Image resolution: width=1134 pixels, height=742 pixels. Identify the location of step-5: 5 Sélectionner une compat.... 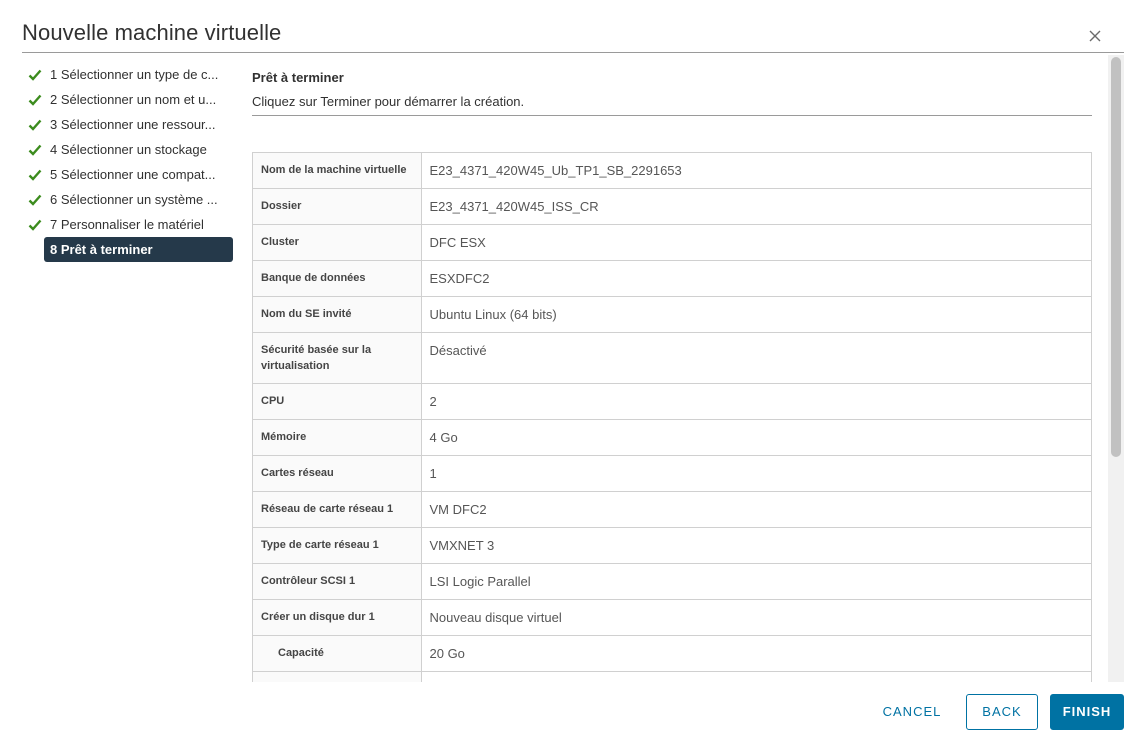
(131, 174).